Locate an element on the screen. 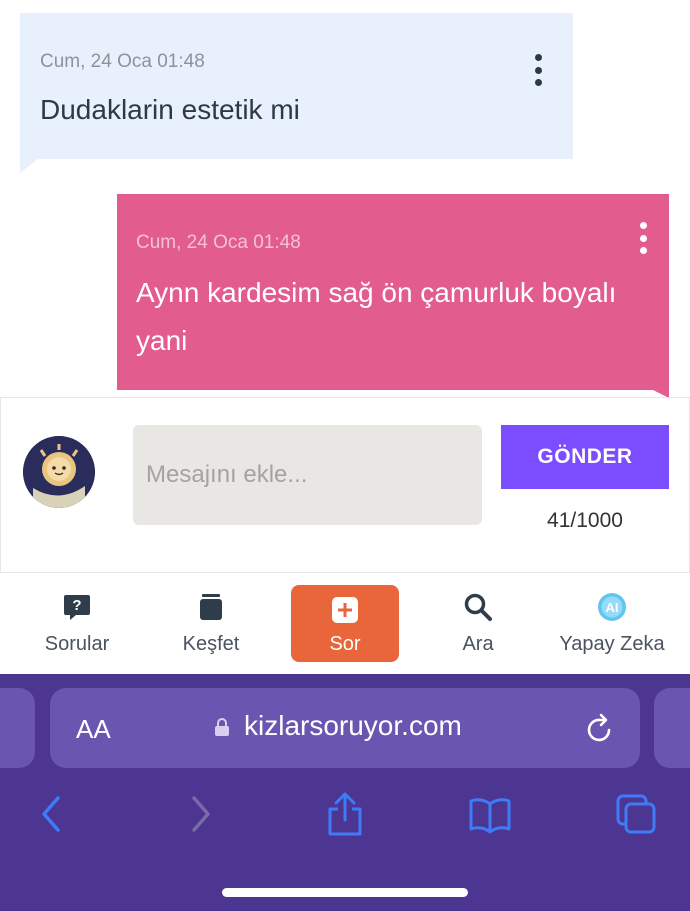  search-icon is located at coordinates (478, 607).